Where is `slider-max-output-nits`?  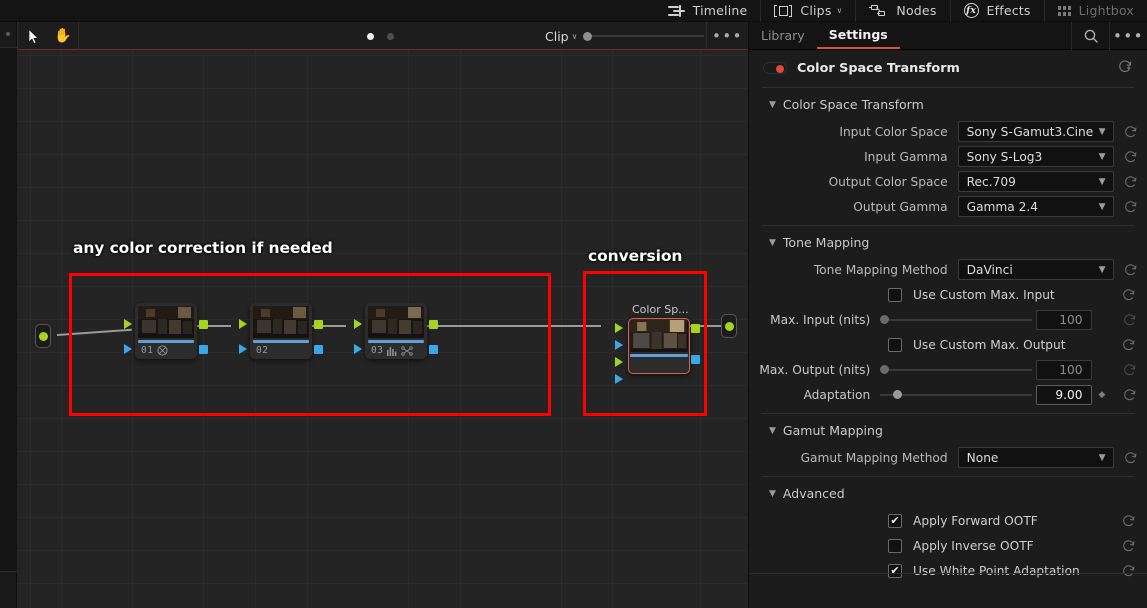 slider-max-output-nits is located at coordinates (956, 369).